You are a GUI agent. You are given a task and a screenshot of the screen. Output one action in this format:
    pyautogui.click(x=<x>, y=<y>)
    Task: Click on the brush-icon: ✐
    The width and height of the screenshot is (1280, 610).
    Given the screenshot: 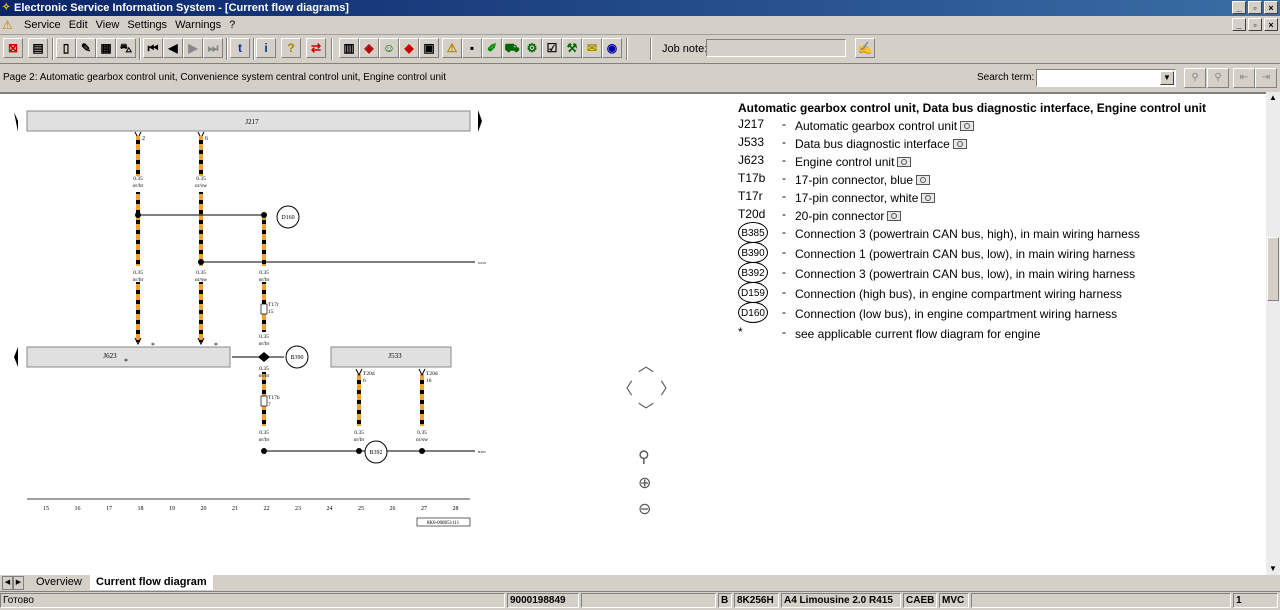 What is the action you would take?
    pyautogui.click(x=492, y=48)
    